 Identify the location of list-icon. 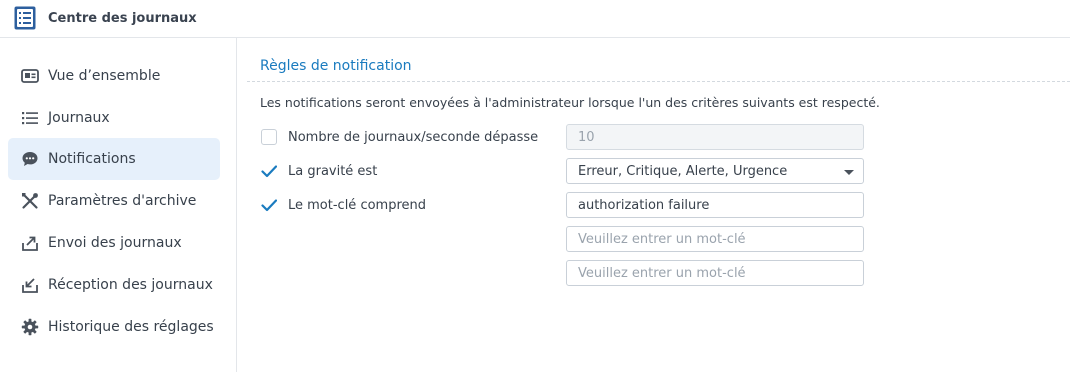
(30, 118).